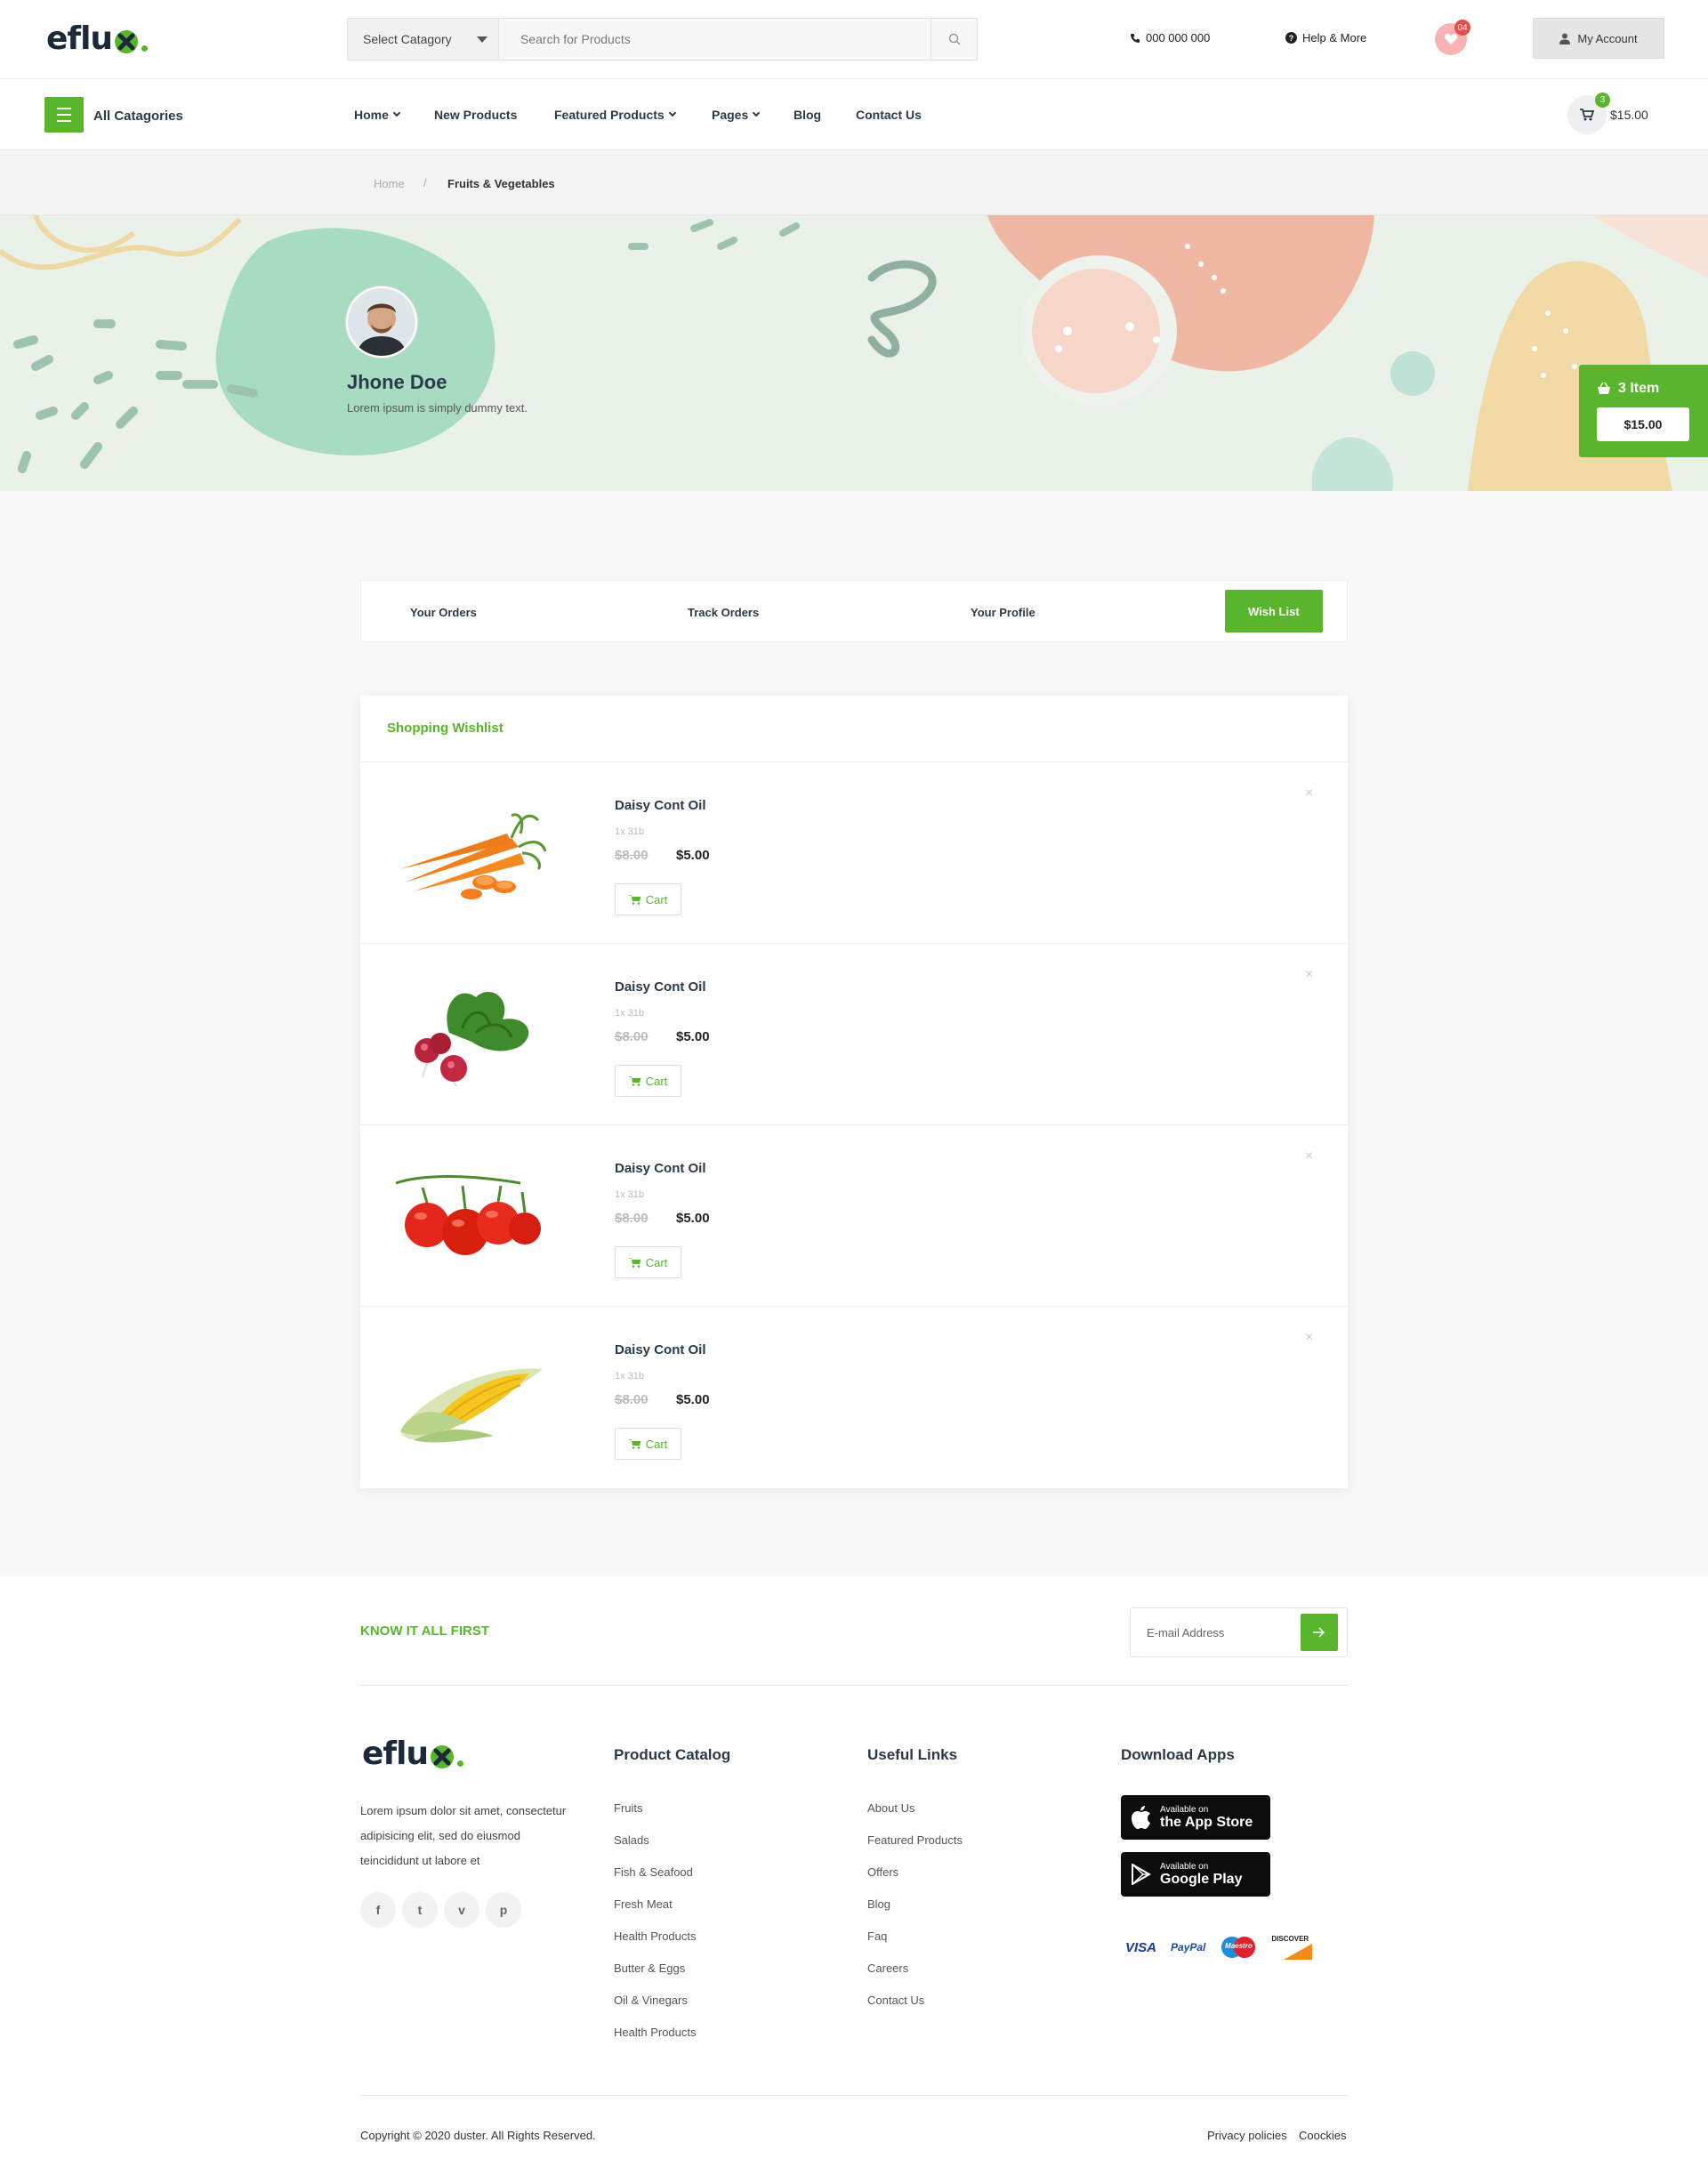 This screenshot has width=1708, height=2175. I want to click on tab-wish-list: Wish List, so click(1274, 611).